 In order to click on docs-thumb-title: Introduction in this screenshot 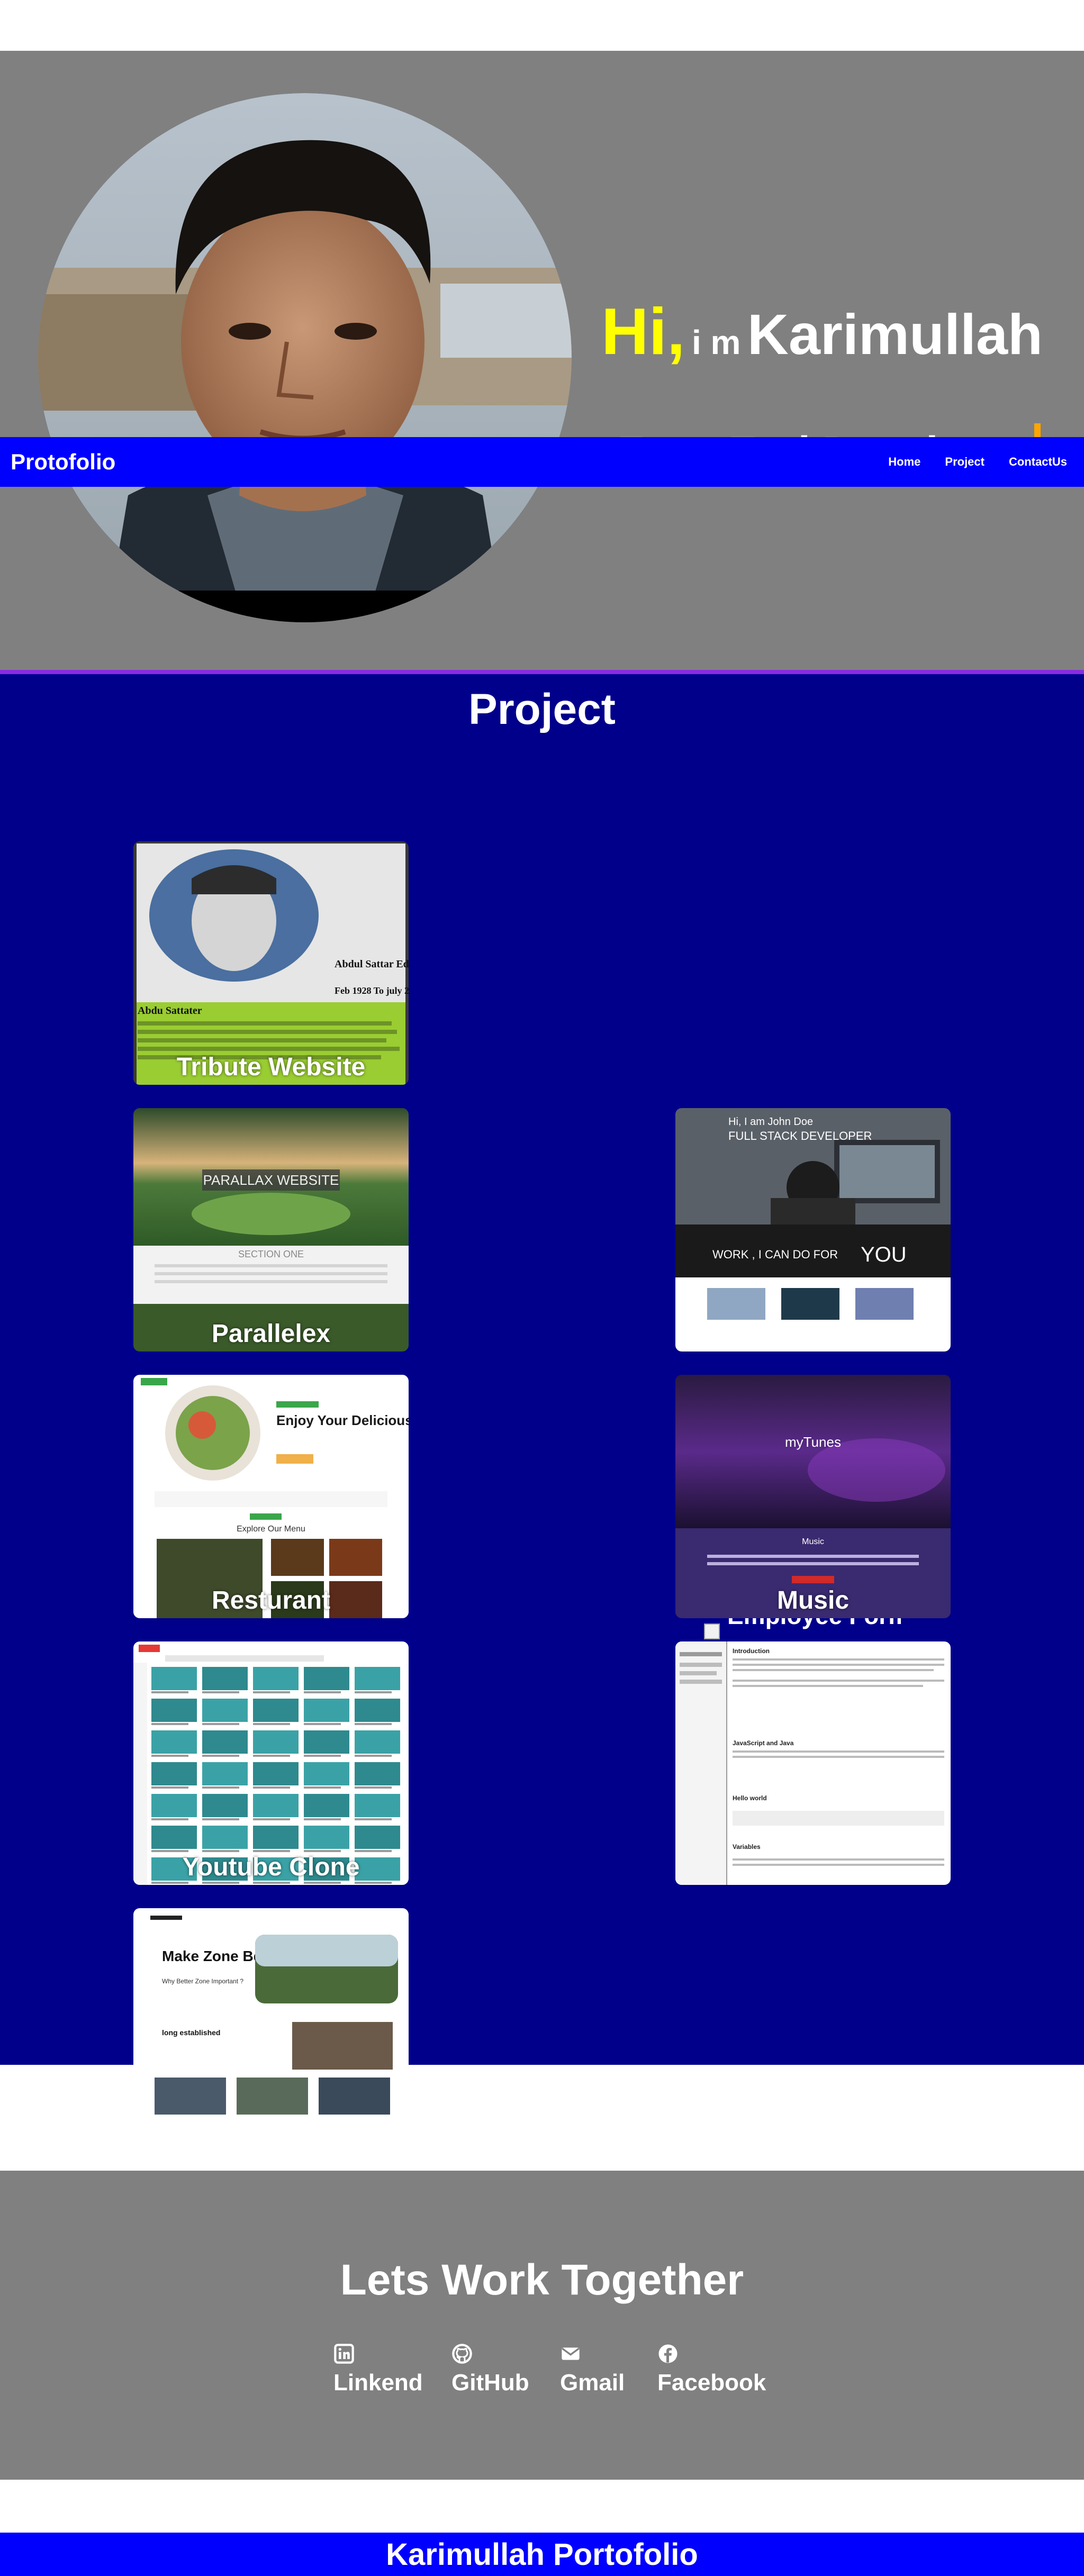, I will do `click(751, 1651)`.